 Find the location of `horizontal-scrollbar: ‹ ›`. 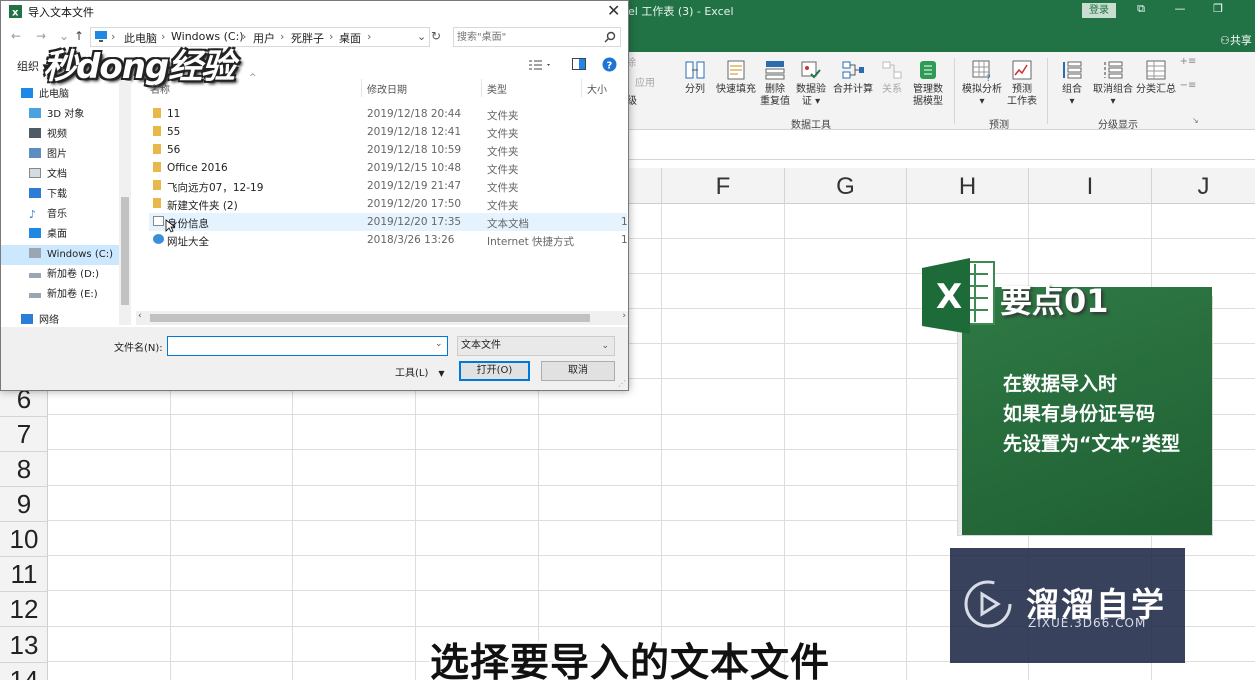

horizontal-scrollbar: ‹ › is located at coordinates (382, 318).